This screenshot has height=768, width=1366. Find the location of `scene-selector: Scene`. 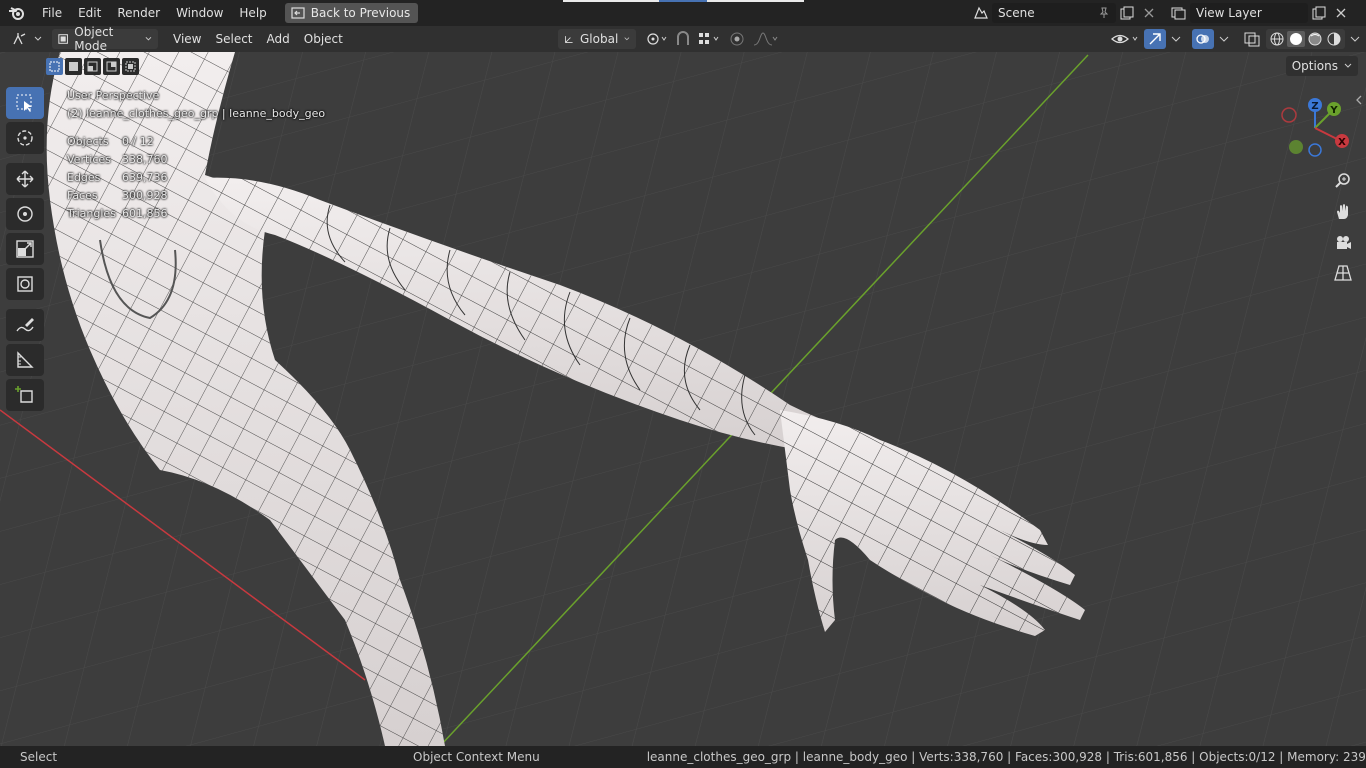

scene-selector: Scene is located at coordinates (1065, 13).